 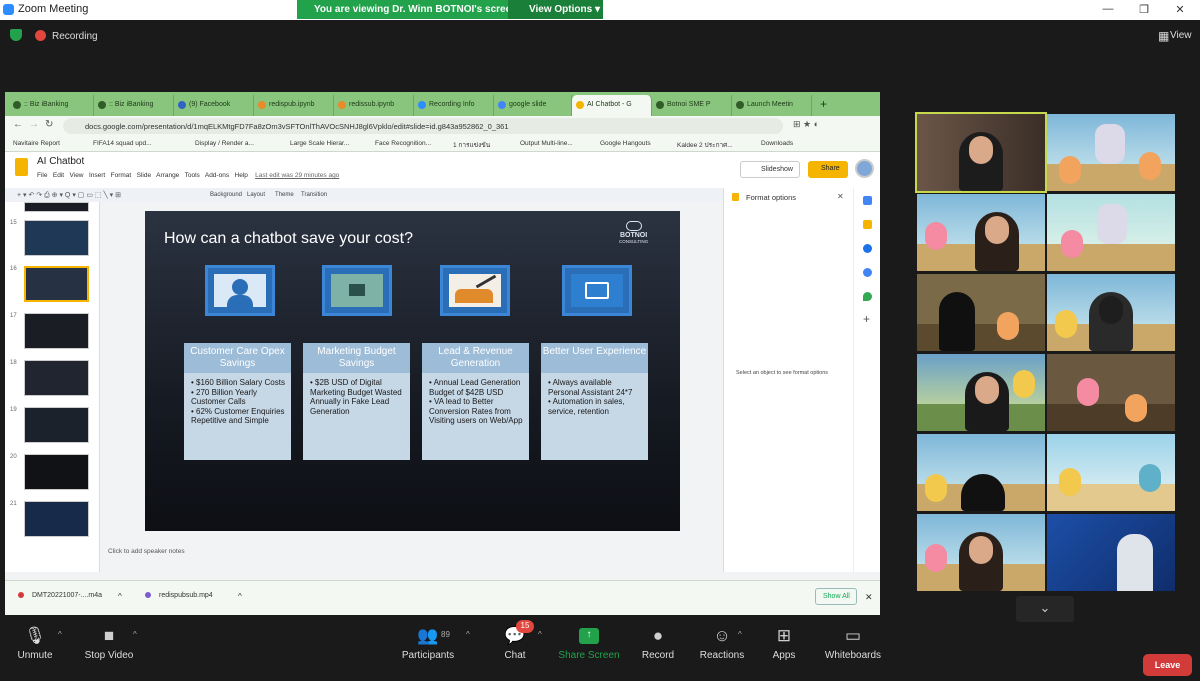 I want to click on browser-tab: redispub.ipynb, so click(x=294, y=105).